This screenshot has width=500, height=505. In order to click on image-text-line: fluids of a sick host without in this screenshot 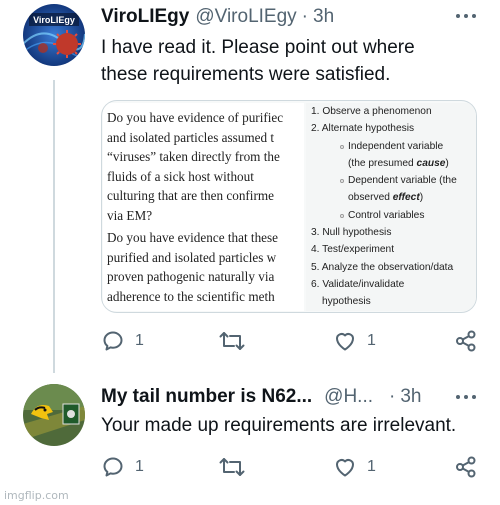, I will do `click(180, 176)`.